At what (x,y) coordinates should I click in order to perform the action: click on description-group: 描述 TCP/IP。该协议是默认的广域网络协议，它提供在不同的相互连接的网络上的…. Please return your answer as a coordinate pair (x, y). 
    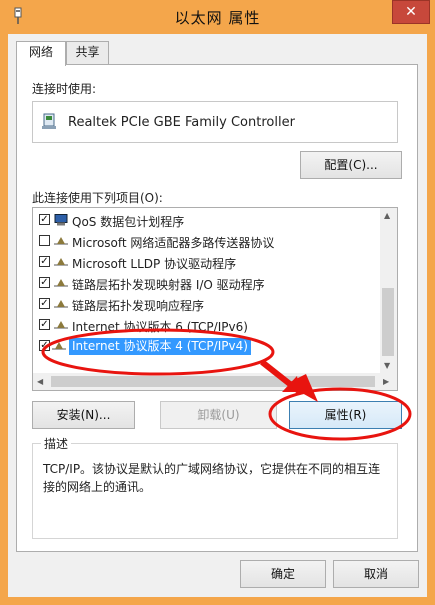
    Looking at the image, I should click on (215, 487).